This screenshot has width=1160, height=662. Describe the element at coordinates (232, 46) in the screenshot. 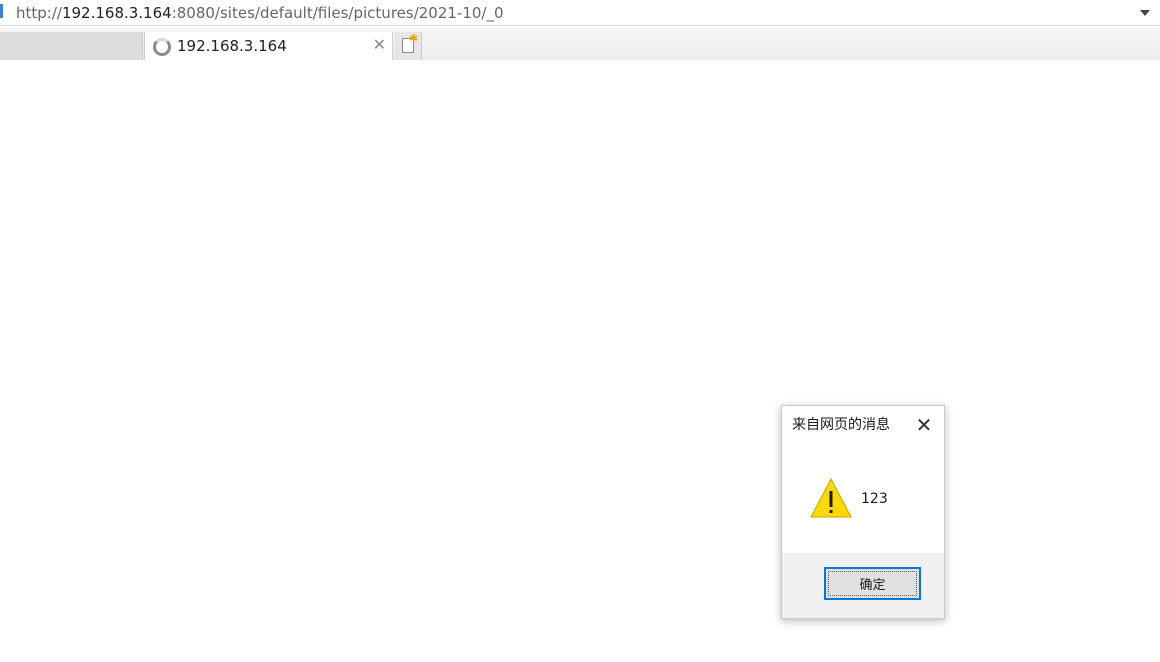

I see `tab-title: 192.168.3.164` at that location.